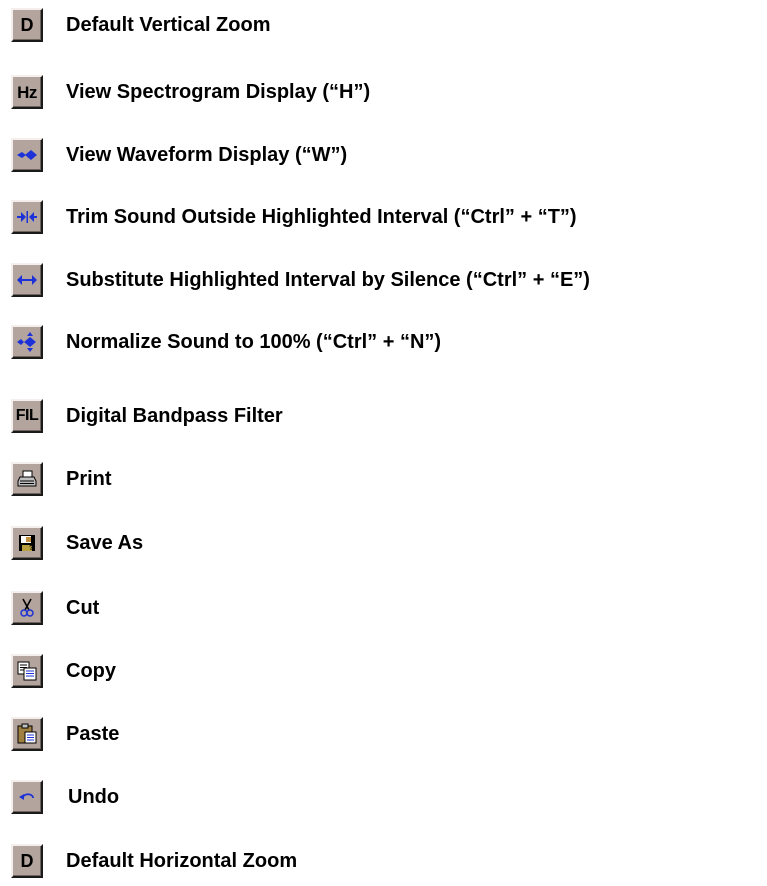 This screenshot has height=886, width=767. Describe the element at coordinates (383, 418) in the screenshot. I see `legend-item-filter: FIL Digital Bandpass Filter` at that location.